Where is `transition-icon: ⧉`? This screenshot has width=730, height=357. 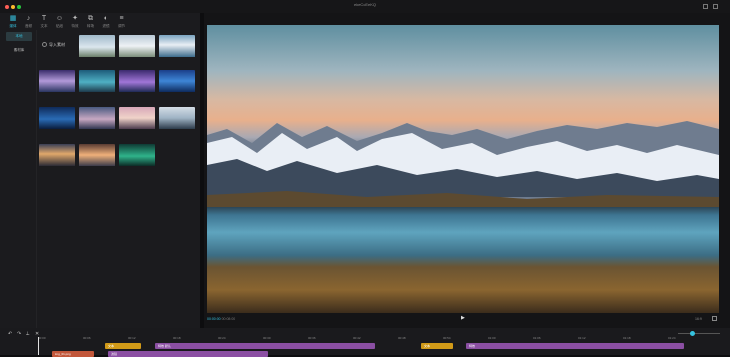 transition-icon: ⧉ is located at coordinates (90, 18).